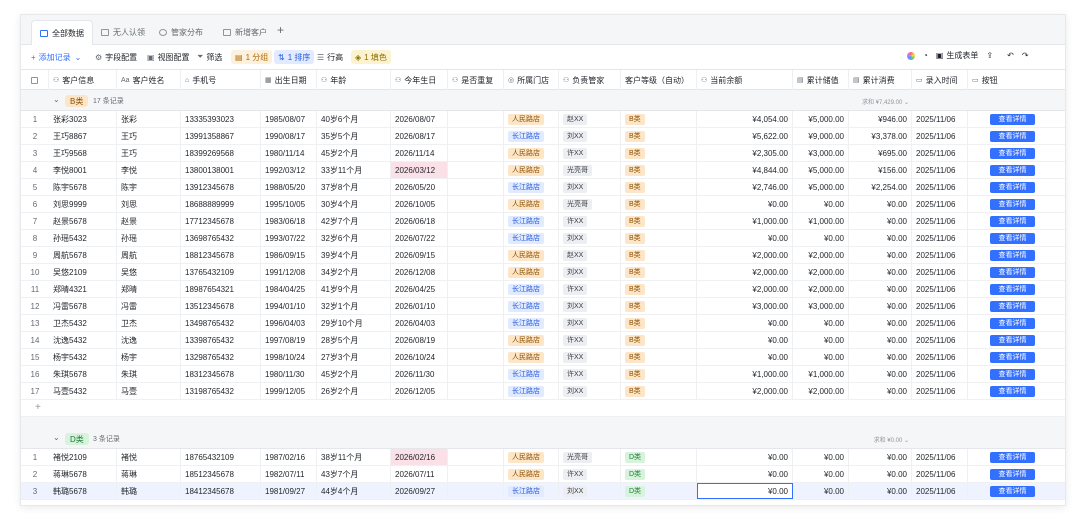  I want to click on cell-birth-date: 1988/05/20, so click(289, 187).